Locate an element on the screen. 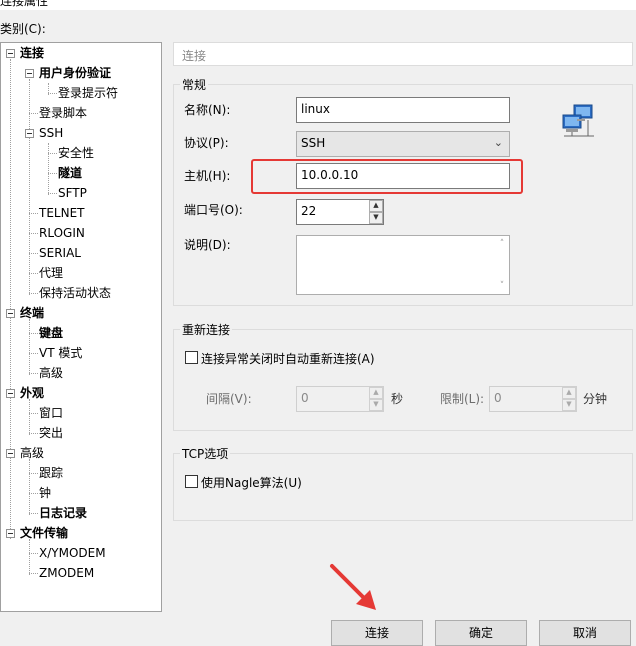 This screenshot has height=646, width=636. limit-label: 限制(L): is located at coordinates (462, 399).